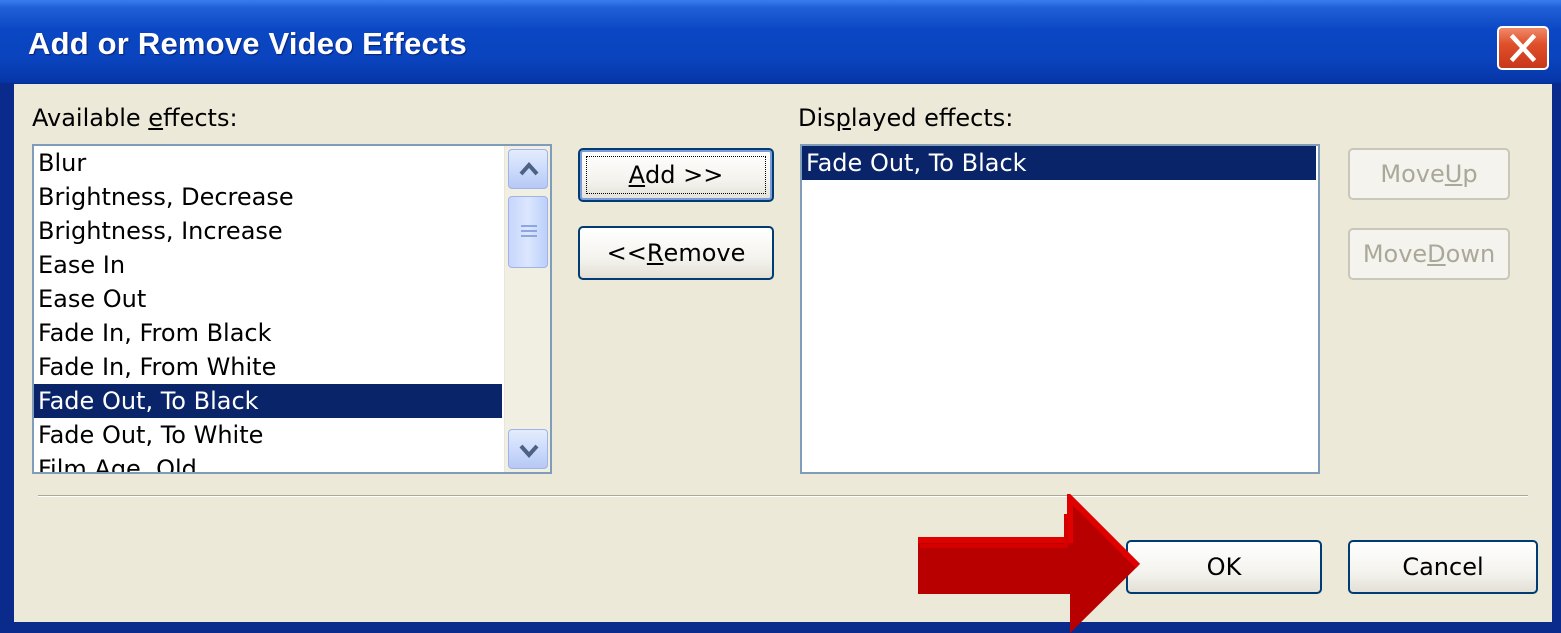 This screenshot has width=1561, height=633. I want to click on list-item: Fade Out, To White, so click(268, 435).